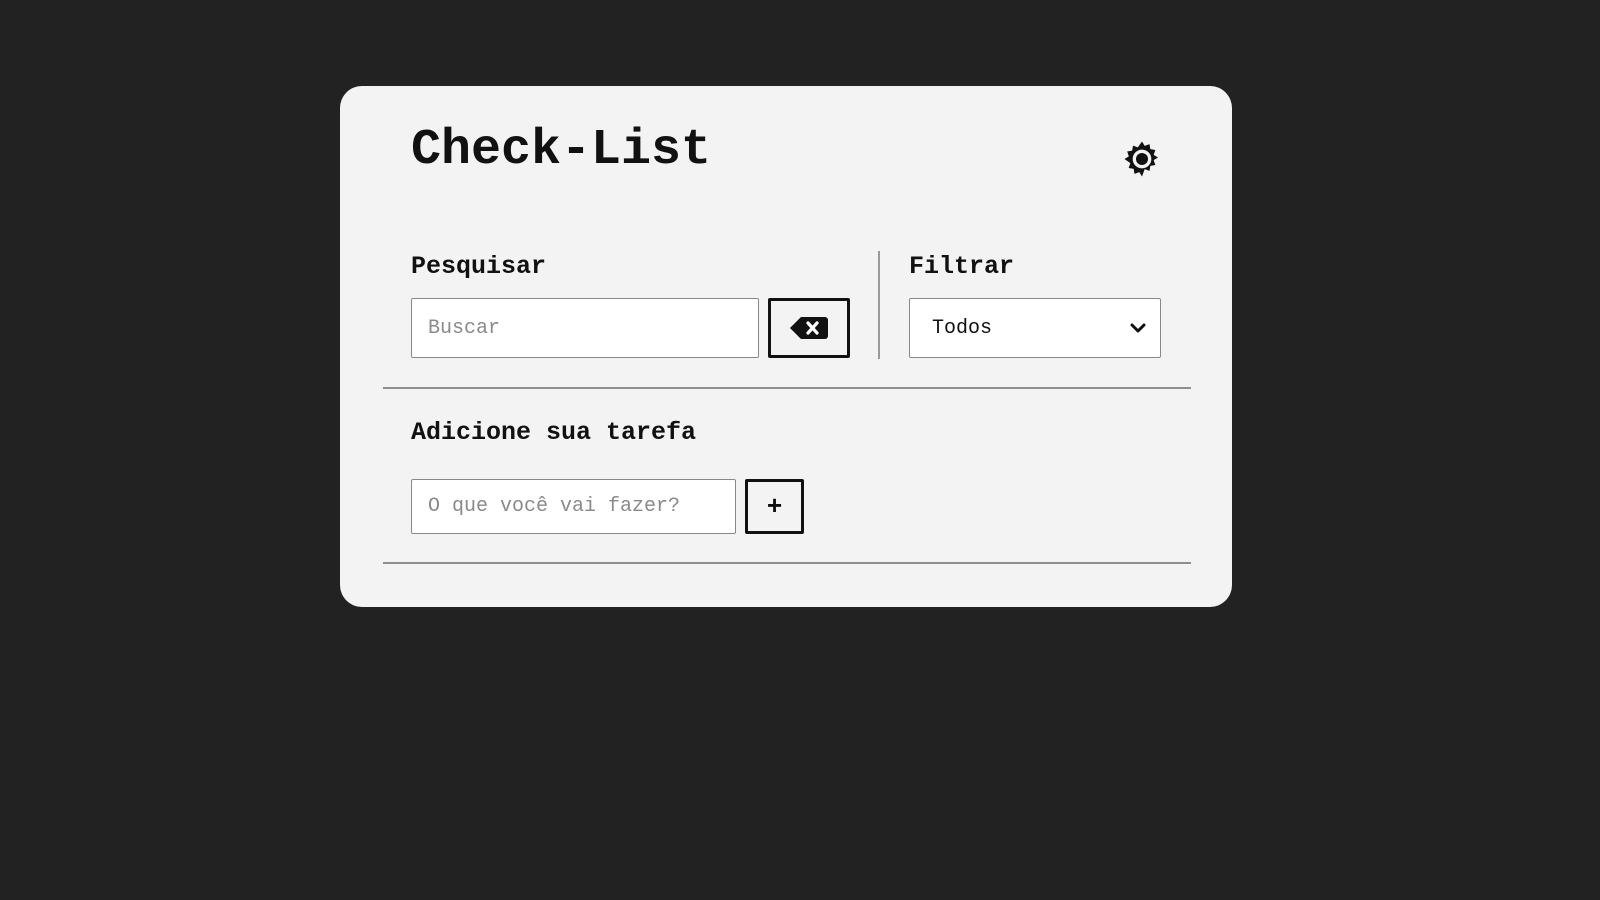  Describe the element at coordinates (479, 266) in the screenshot. I see `search-label: Pesquisar` at that location.